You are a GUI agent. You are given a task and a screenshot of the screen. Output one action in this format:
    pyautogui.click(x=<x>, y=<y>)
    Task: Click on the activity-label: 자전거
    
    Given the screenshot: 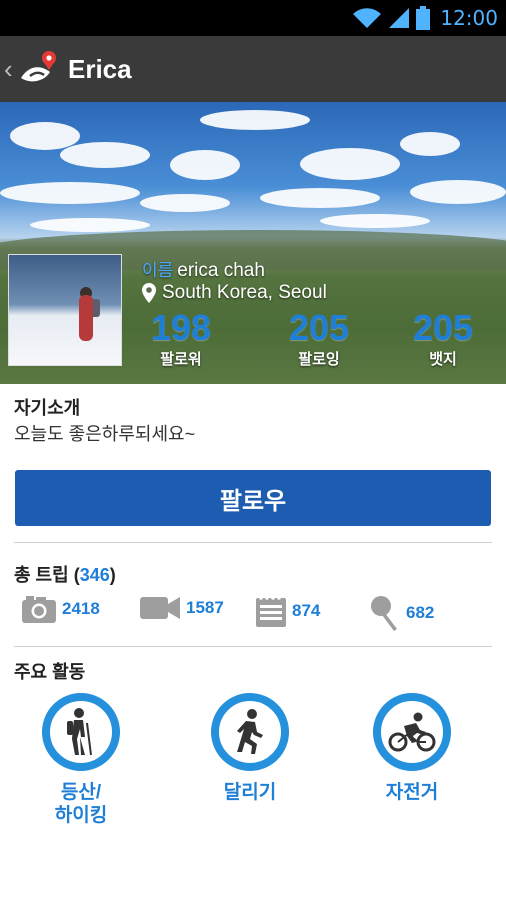 What is the action you would take?
    pyautogui.click(x=412, y=792)
    